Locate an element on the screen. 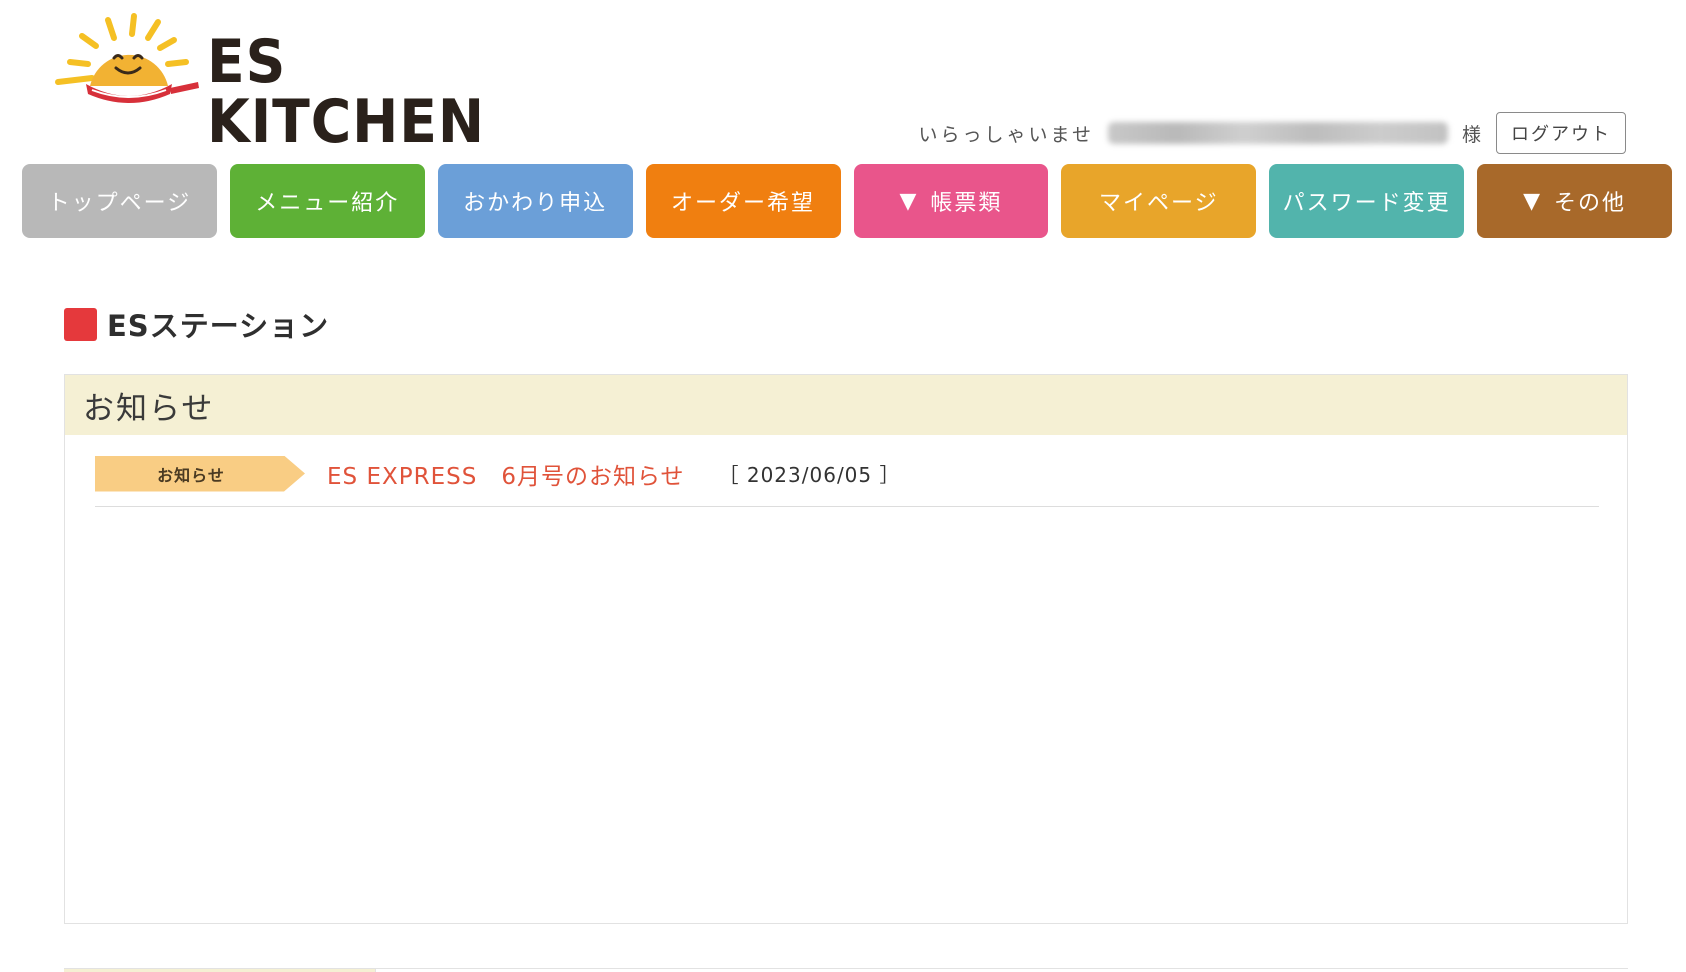  notice-date: ［ 2023/06/05 ］ is located at coordinates (809, 475).